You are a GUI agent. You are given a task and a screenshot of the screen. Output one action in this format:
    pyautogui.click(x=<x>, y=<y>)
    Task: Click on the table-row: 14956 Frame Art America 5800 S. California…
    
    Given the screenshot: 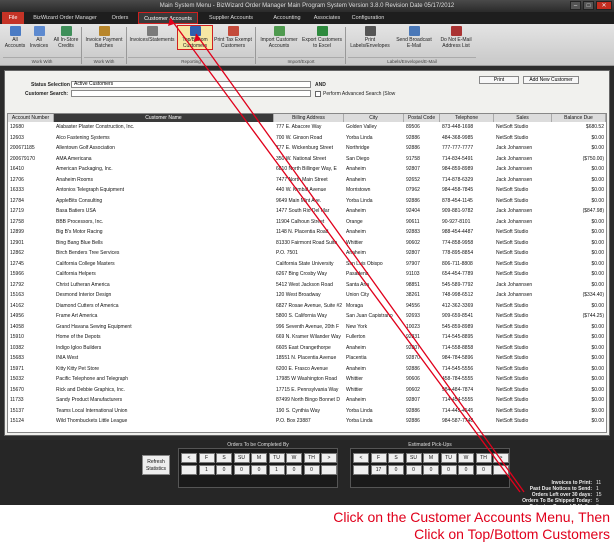 What is the action you would take?
    pyautogui.click(x=307, y=316)
    